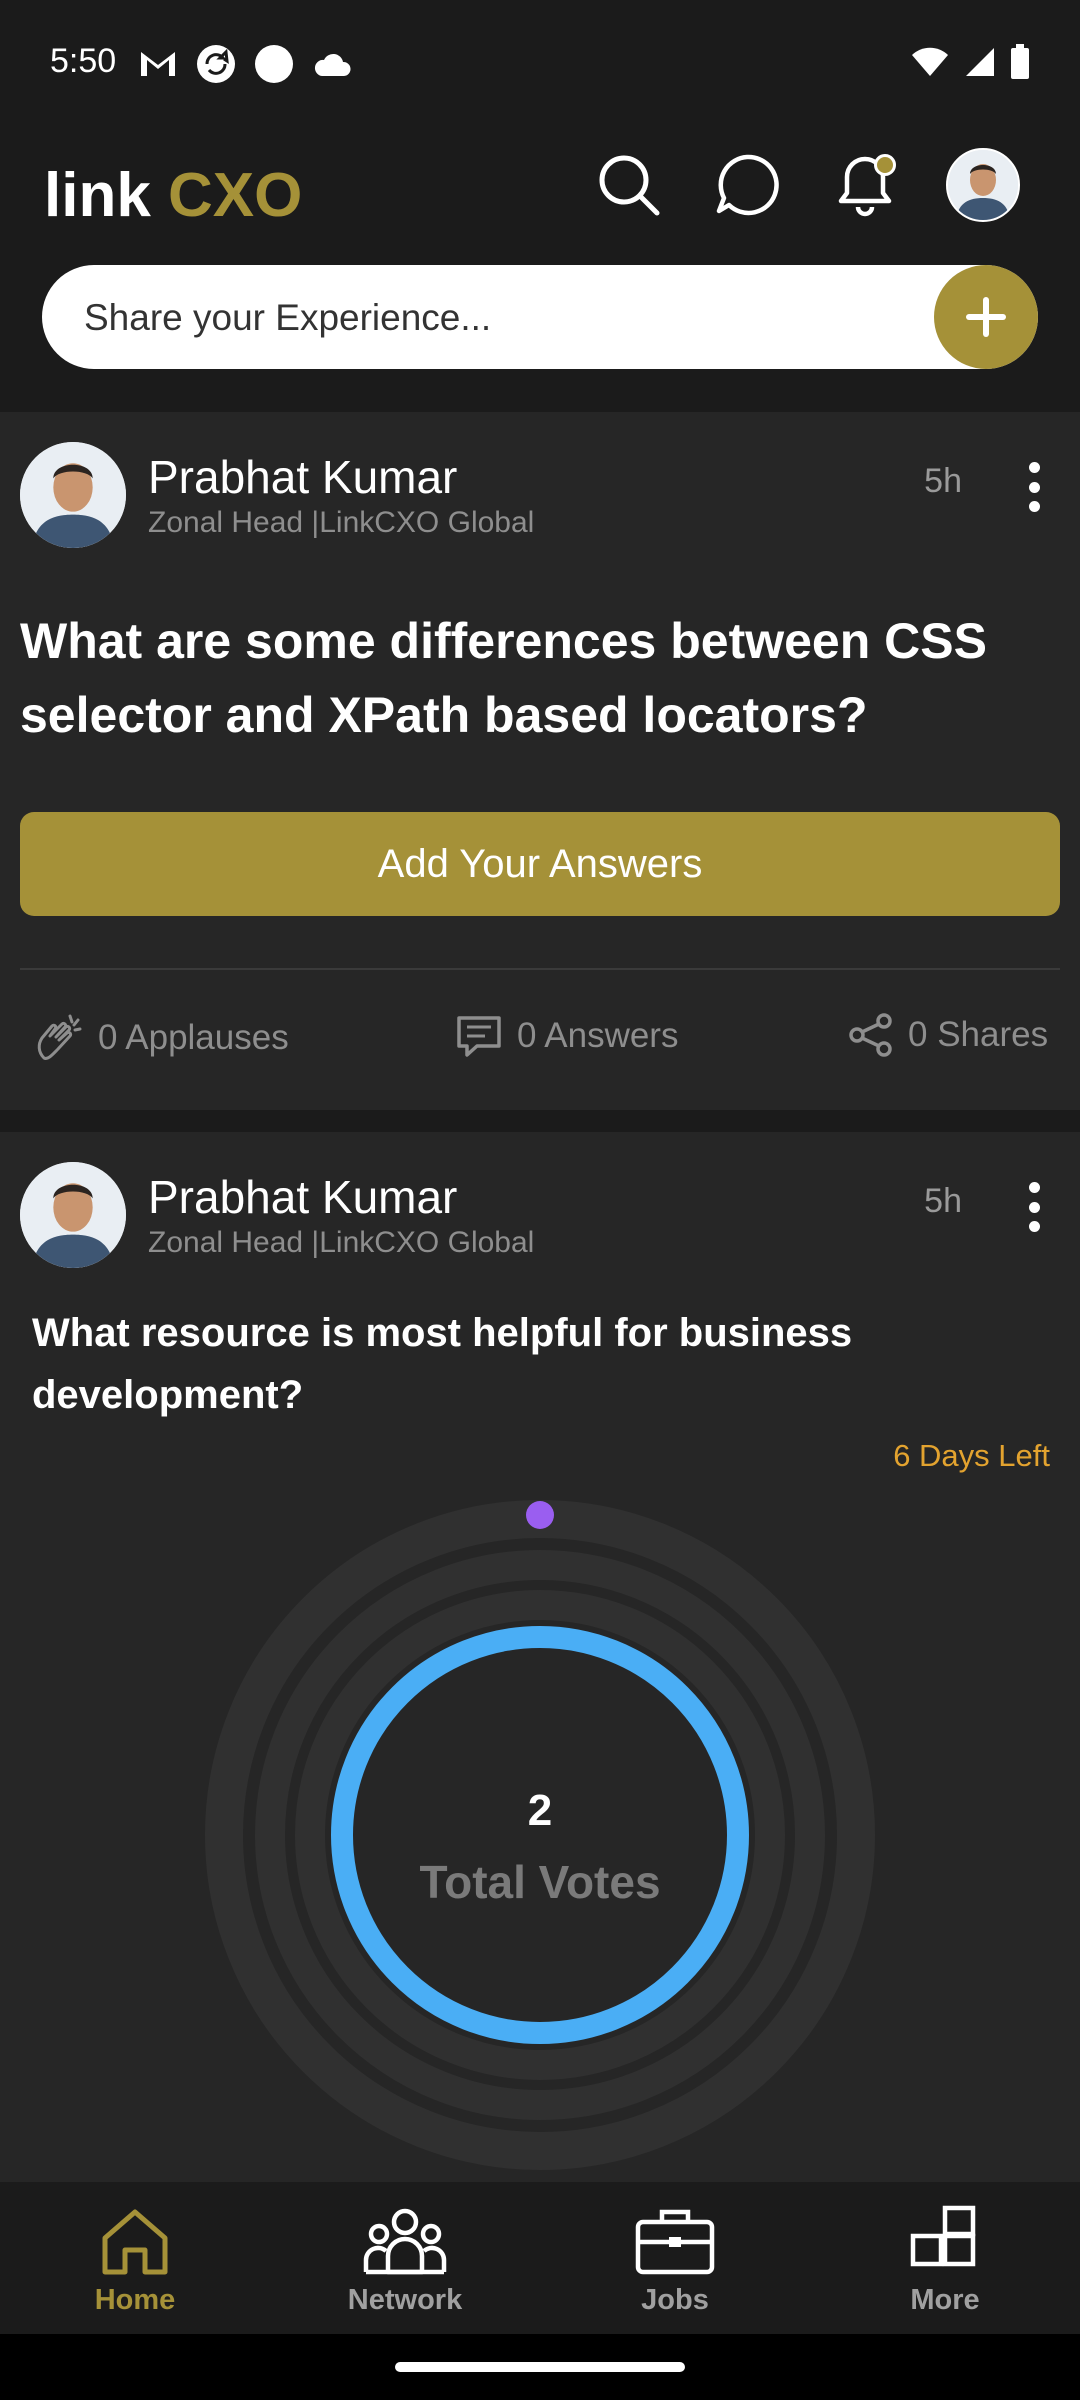 This screenshot has height=2400, width=1080. I want to click on notifications-button, so click(865, 185).